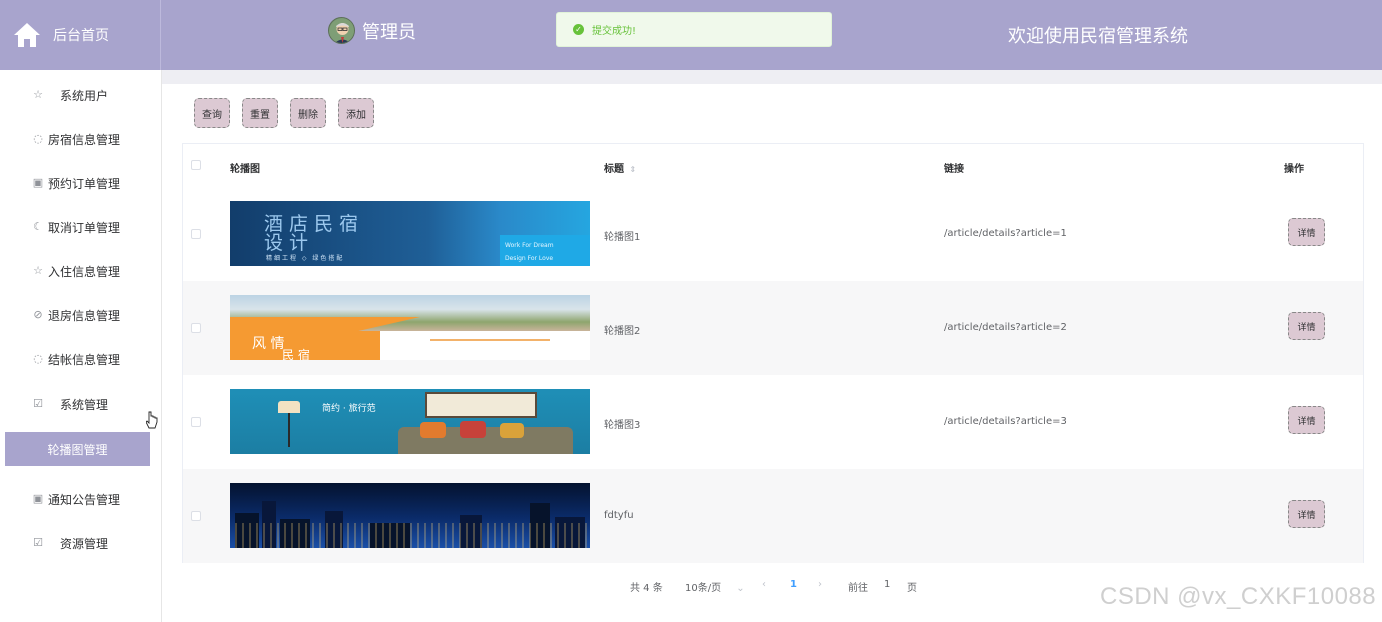  What do you see at coordinates (38, 314) in the screenshot?
I see `compass-icon: ⊘` at bounding box center [38, 314].